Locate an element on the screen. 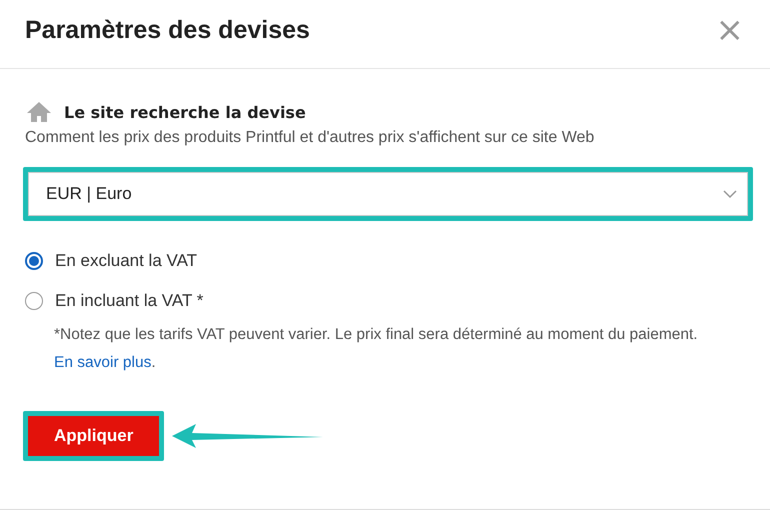 This screenshot has width=770, height=510. learn-more-link: En savoir plus is located at coordinates (103, 362).